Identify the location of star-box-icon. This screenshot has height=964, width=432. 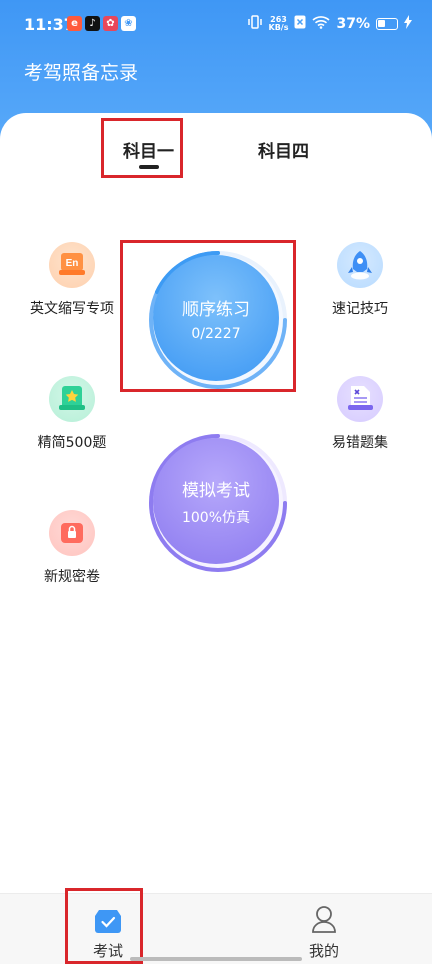
(72, 399).